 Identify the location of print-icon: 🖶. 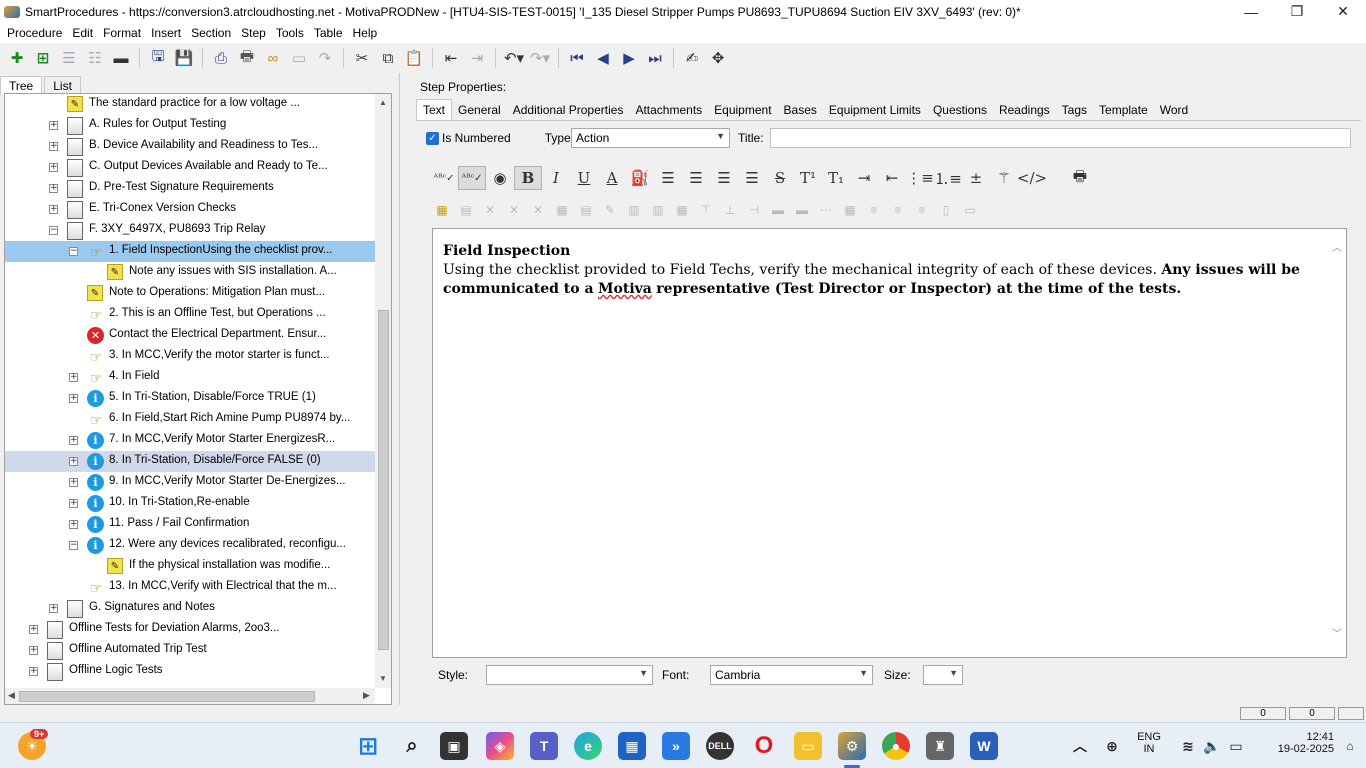
(247, 58).